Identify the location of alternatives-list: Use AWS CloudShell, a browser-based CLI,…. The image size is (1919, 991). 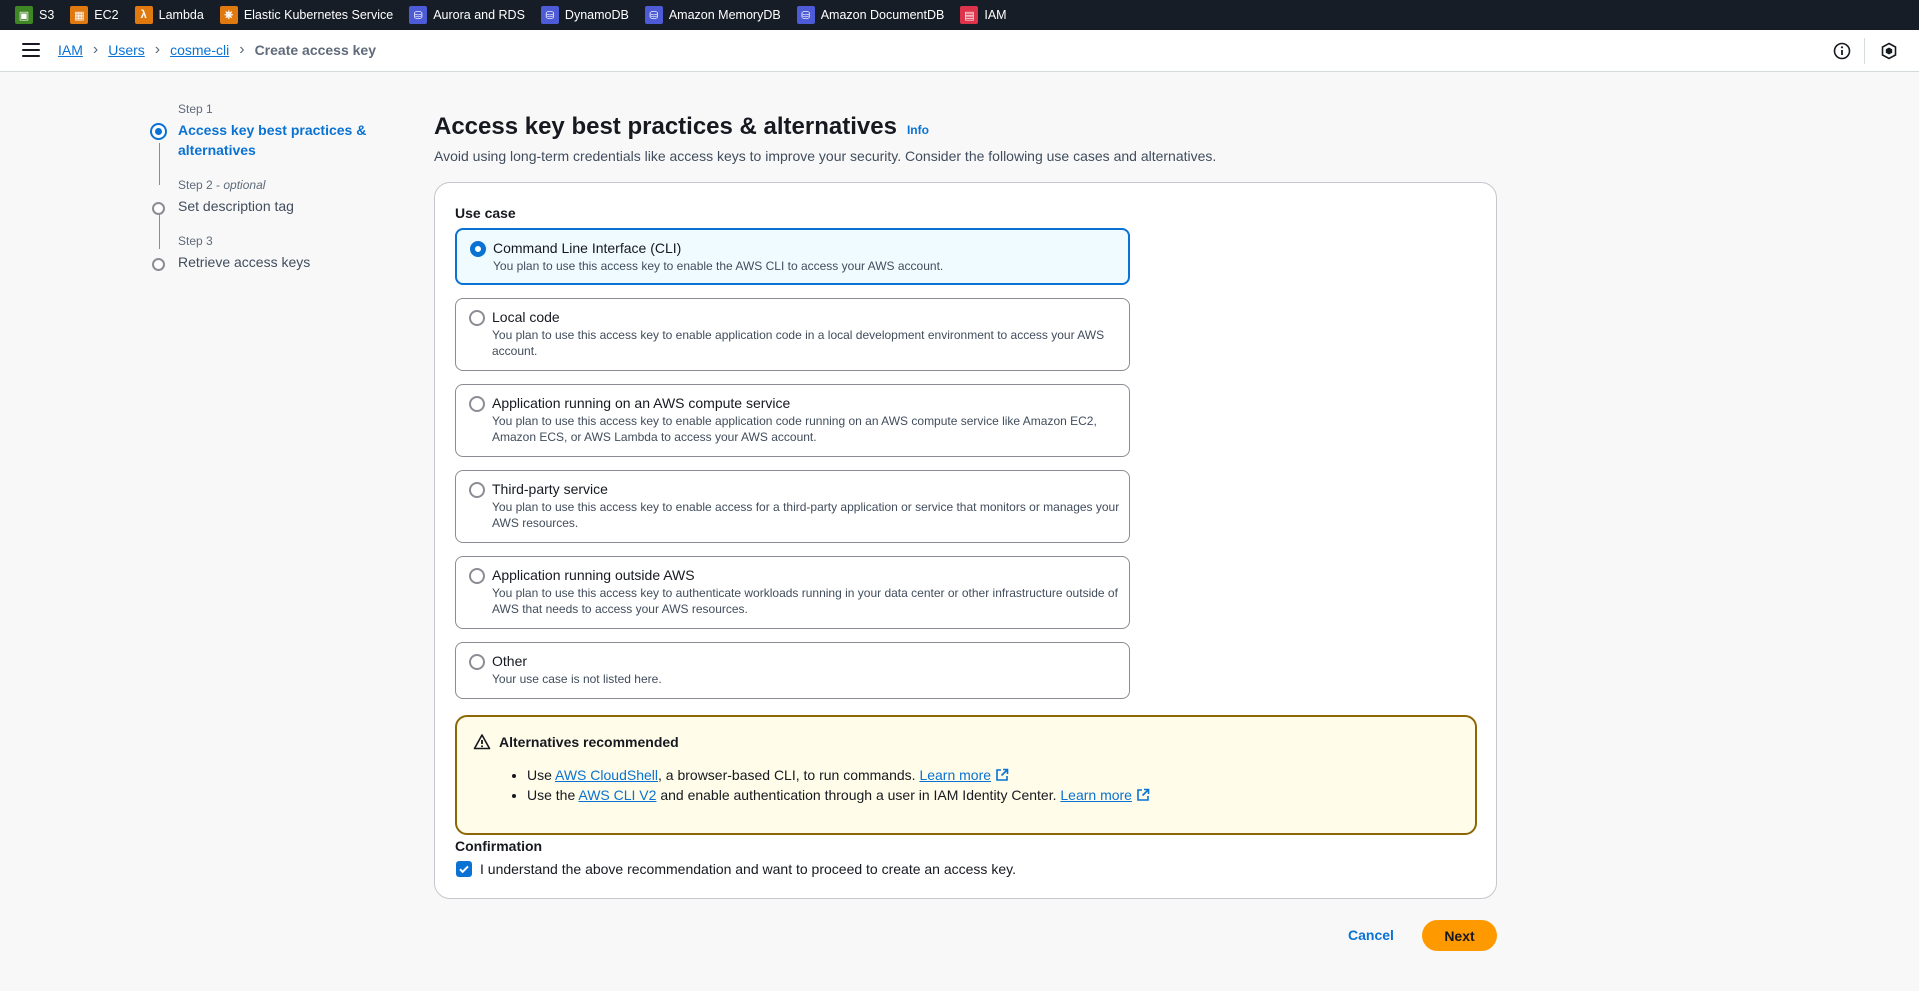
(838, 787).